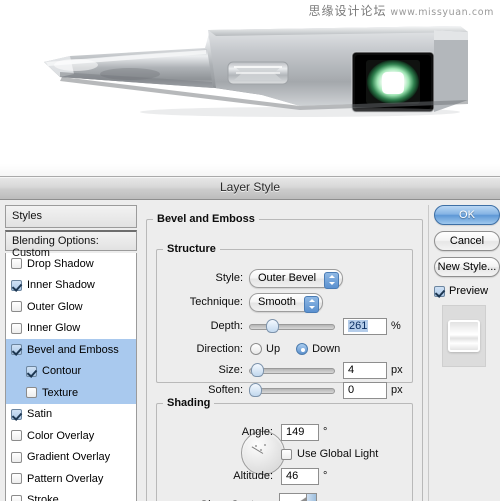 The width and height of the screenshot is (500, 501). What do you see at coordinates (300, 476) in the screenshot?
I see `altitude-value-field: 46` at bounding box center [300, 476].